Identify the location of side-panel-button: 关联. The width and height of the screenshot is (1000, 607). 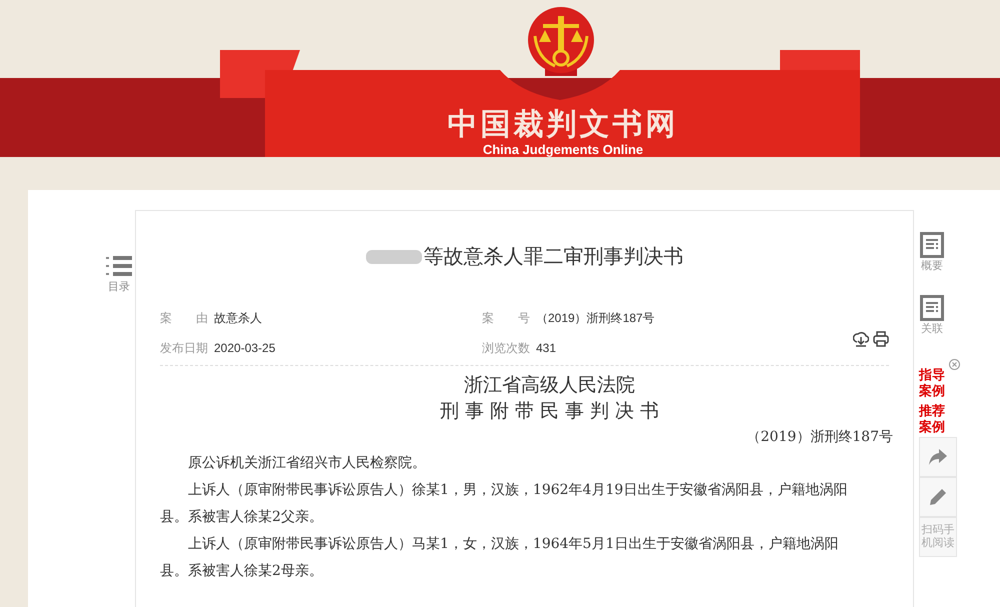
(932, 315).